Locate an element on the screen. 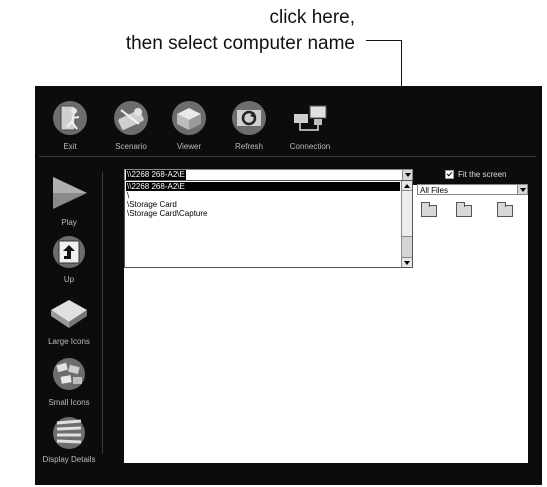  up-folder-icon is located at coordinates (69, 252).